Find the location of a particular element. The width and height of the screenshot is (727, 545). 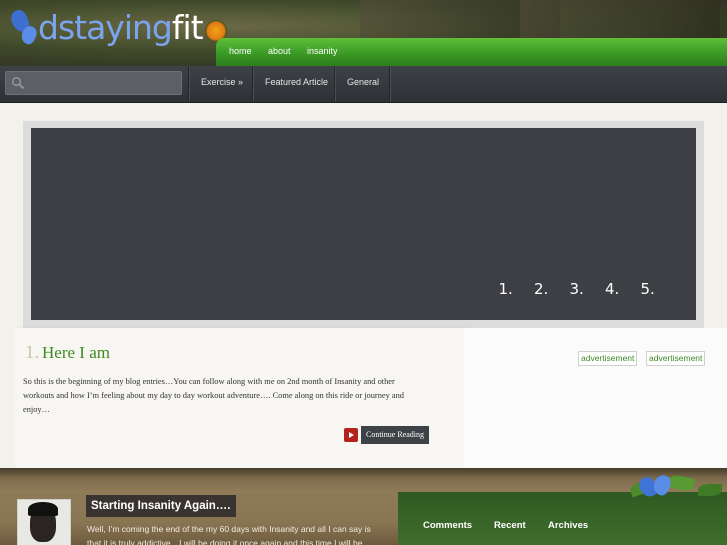

post-title: Here I am is located at coordinates (76, 353).